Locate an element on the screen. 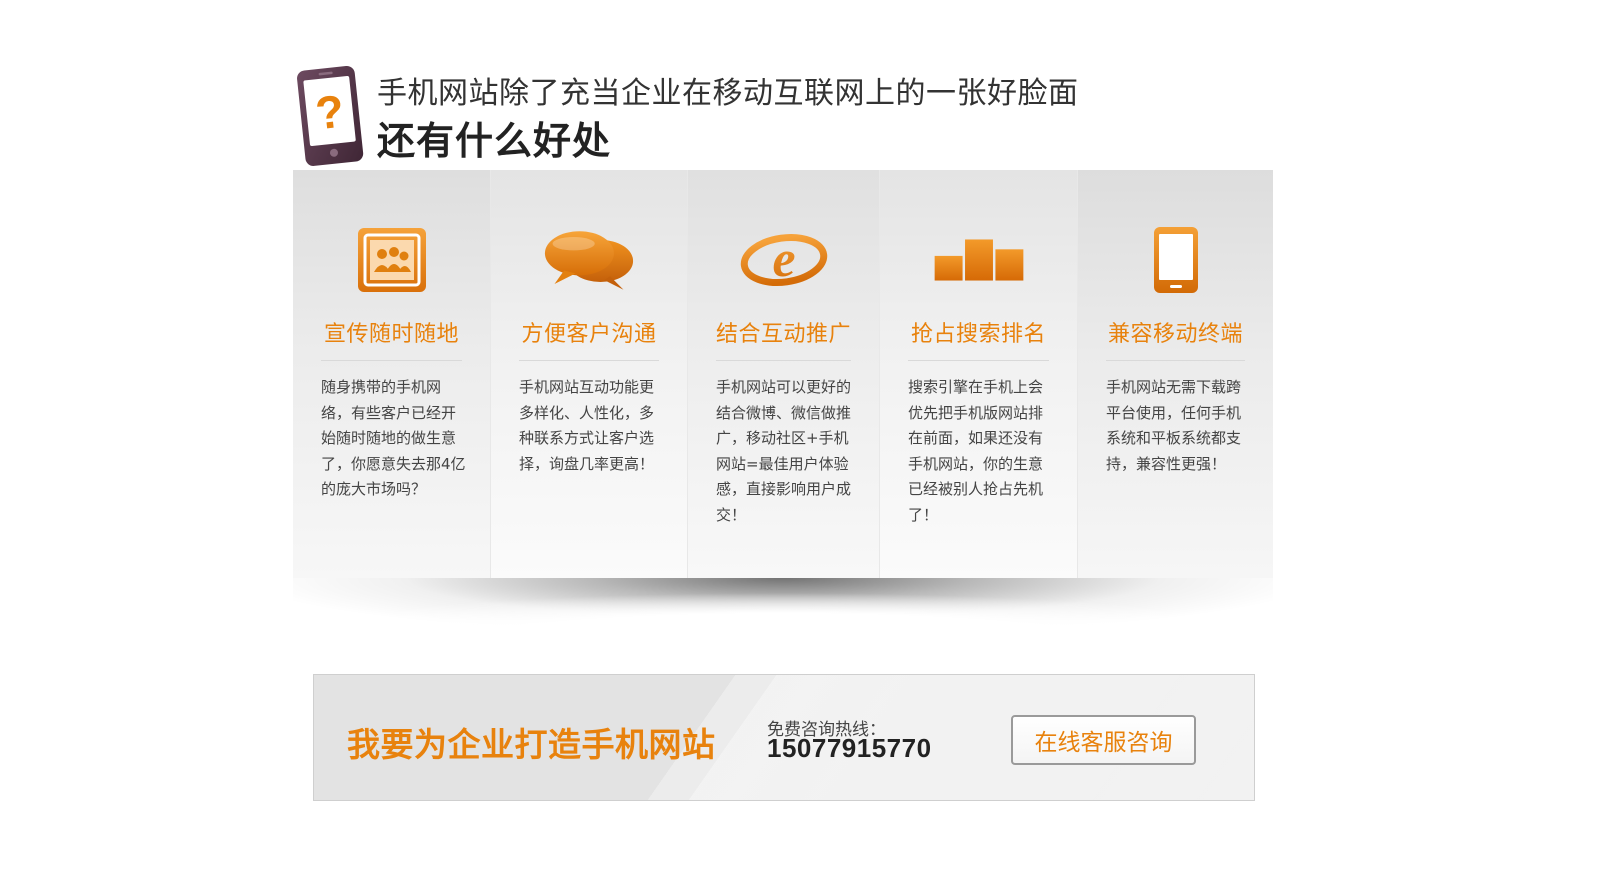 The height and width of the screenshot is (874, 1600). hotline-number: 15077915770 is located at coordinates (849, 748).